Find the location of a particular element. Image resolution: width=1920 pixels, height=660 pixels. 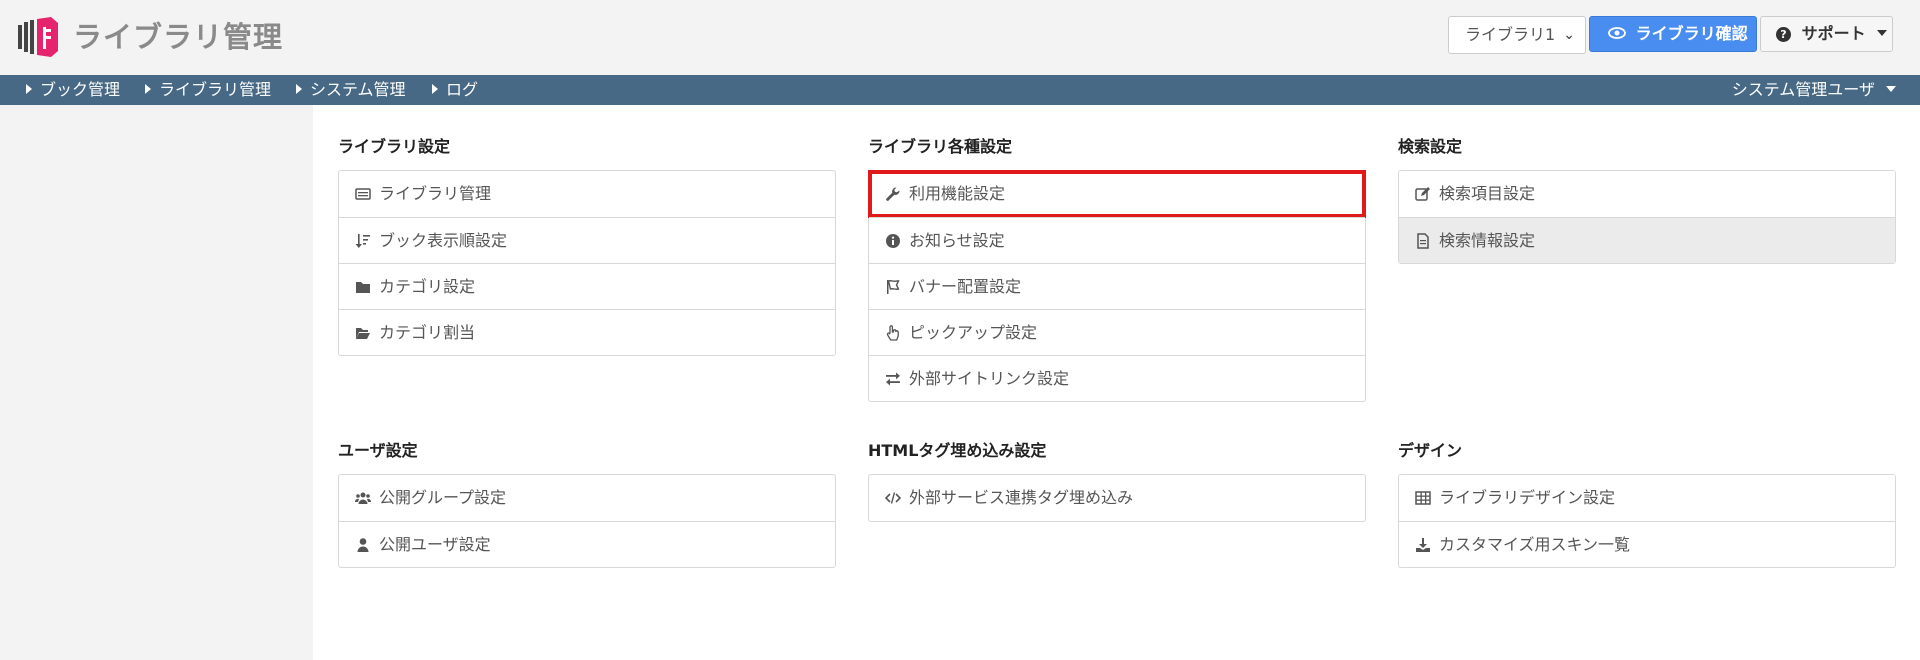

item-label: 公開ユーザ設定 is located at coordinates (435, 544).